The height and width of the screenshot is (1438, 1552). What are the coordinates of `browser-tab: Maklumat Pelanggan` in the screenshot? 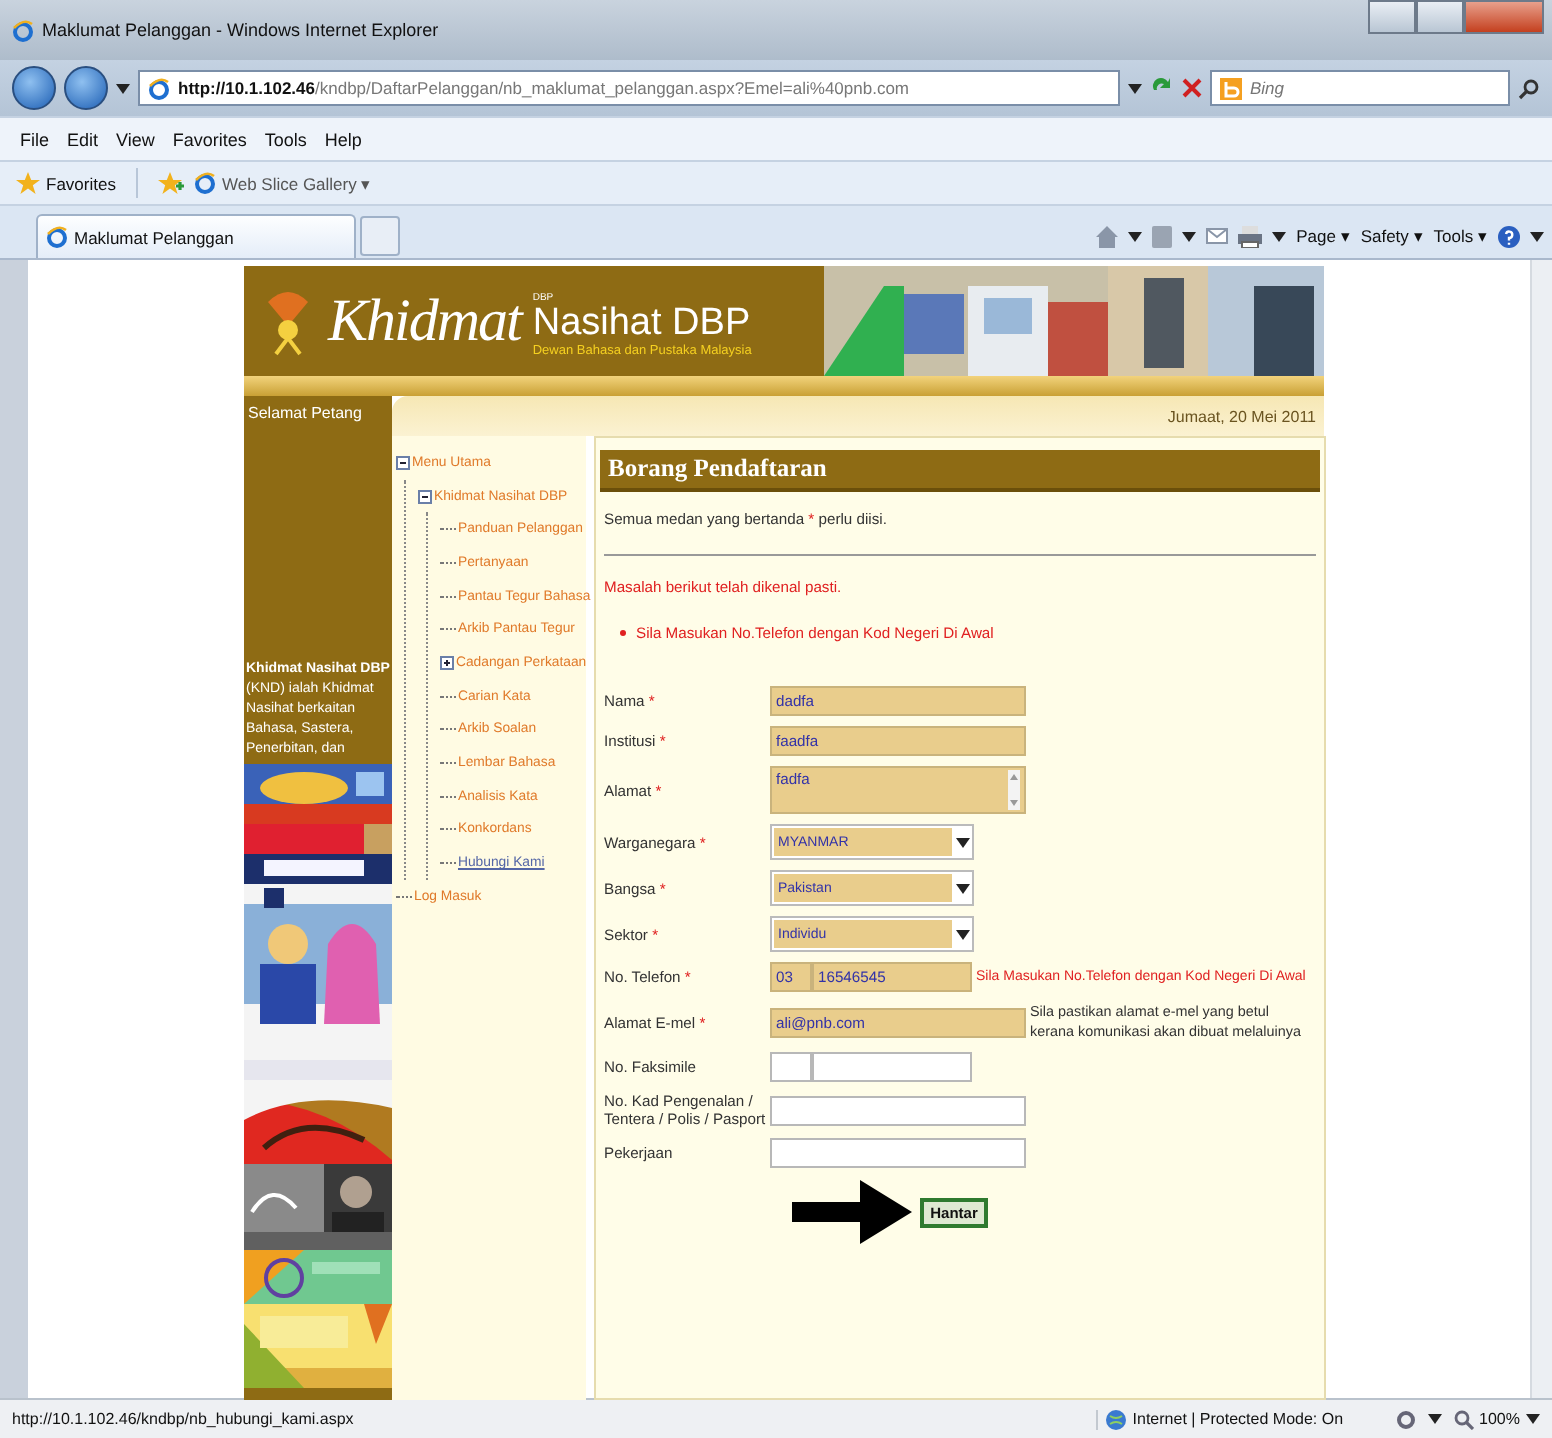 It's located at (196, 236).